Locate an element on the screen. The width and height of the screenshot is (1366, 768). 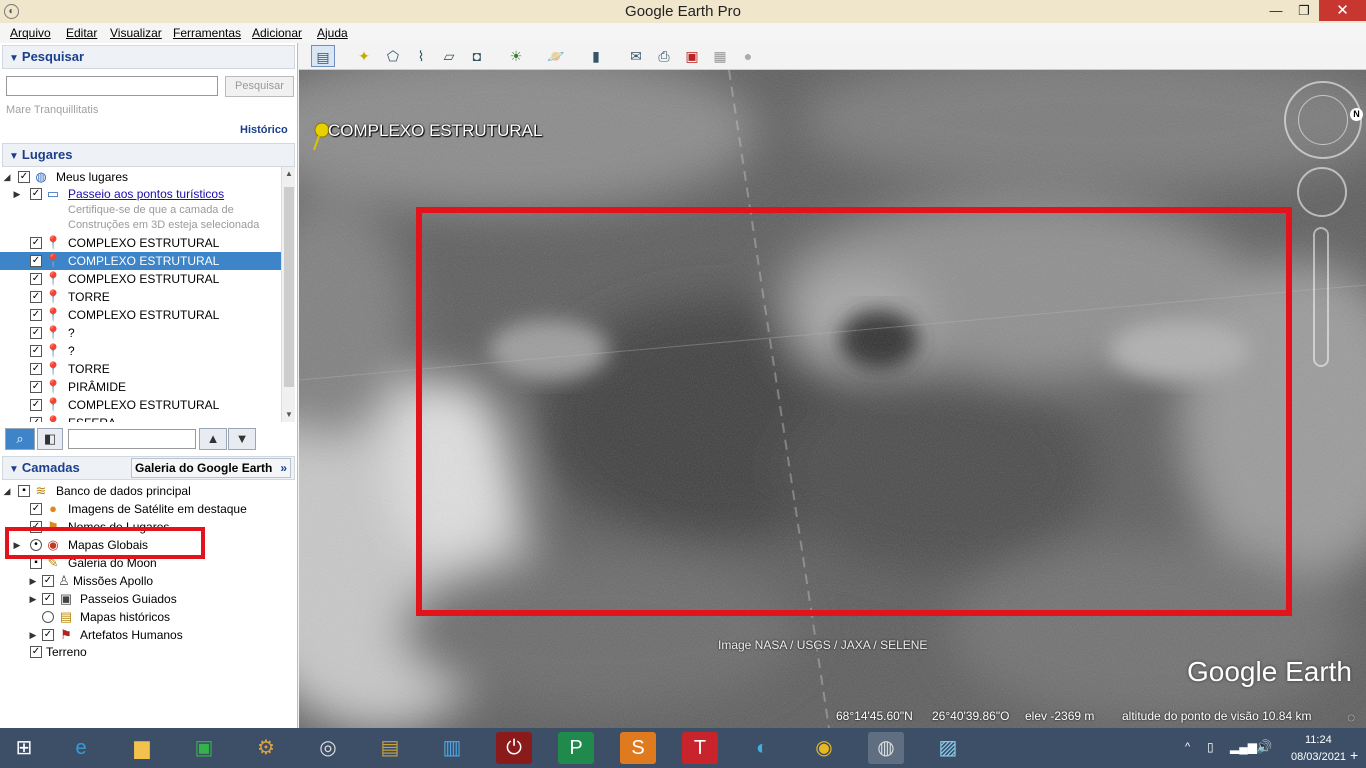
volume-icon: 🔊 is located at coordinates (1264, 747).